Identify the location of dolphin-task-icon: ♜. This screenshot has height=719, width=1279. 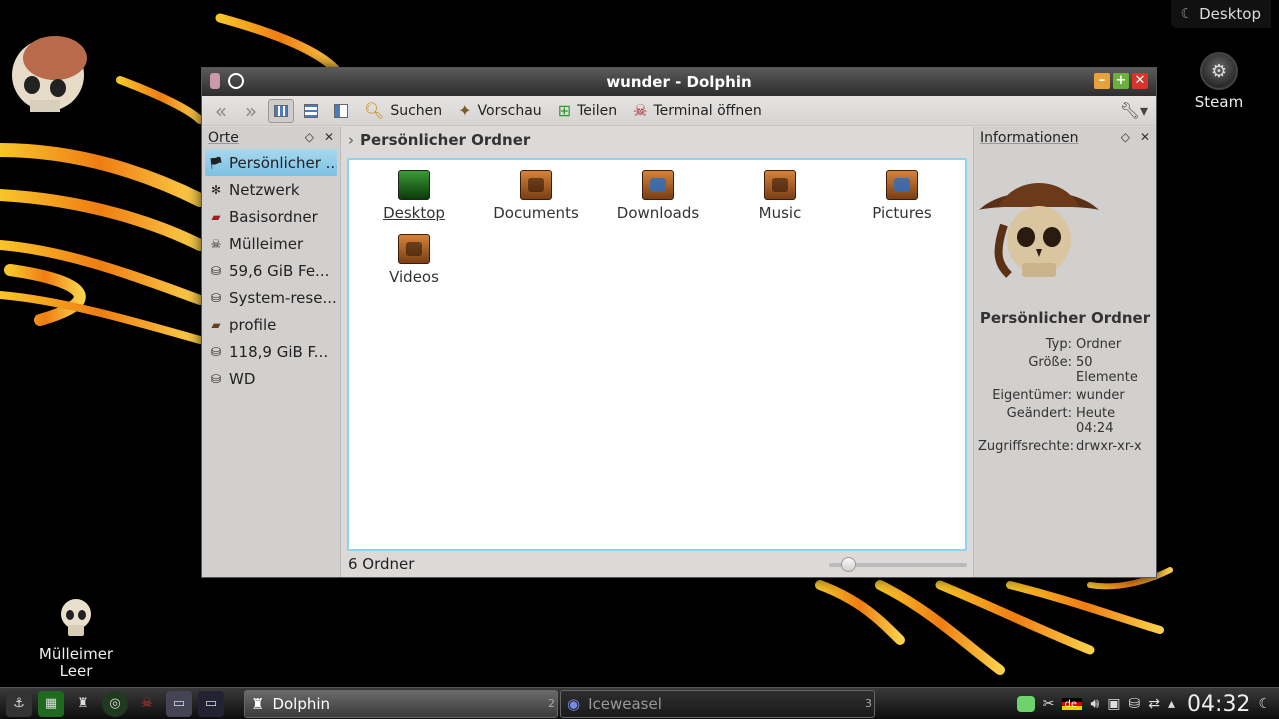
(258, 704).